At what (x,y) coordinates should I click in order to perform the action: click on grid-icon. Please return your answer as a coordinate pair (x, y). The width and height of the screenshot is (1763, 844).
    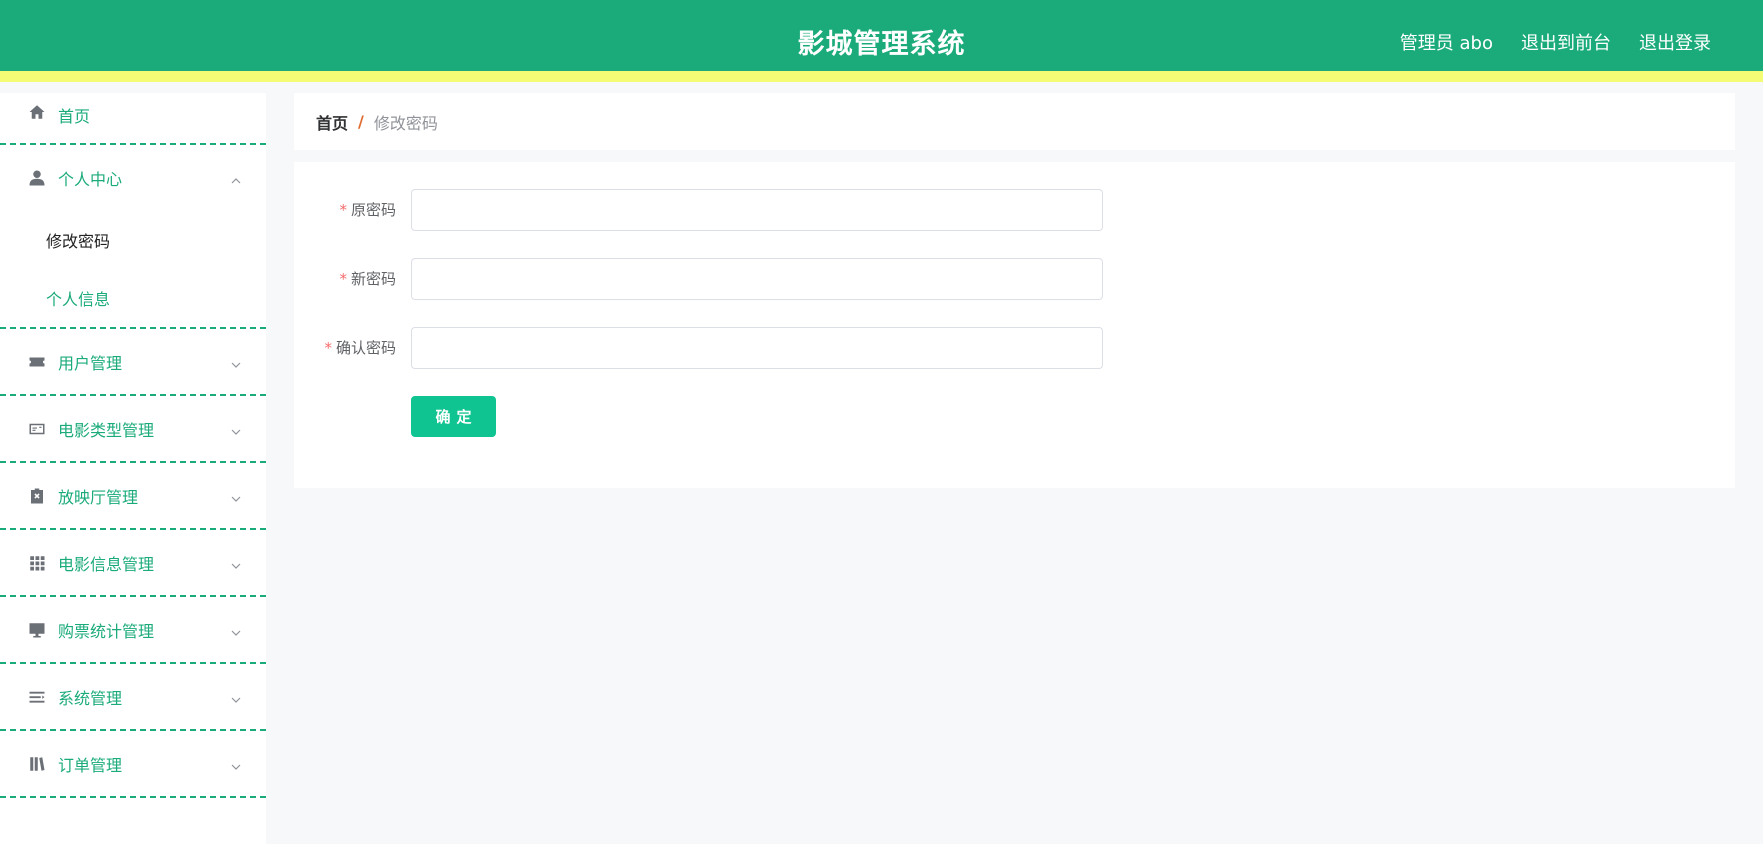
    Looking at the image, I should click on (37, 563).